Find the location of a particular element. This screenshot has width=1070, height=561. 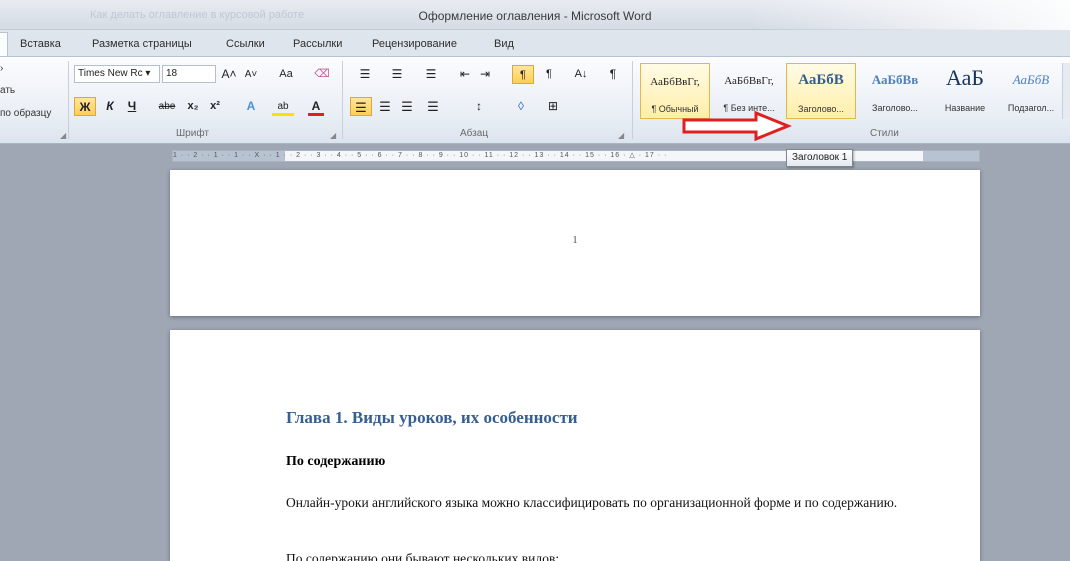

align-left-button: ☰ is located at coordinates (361, 106).